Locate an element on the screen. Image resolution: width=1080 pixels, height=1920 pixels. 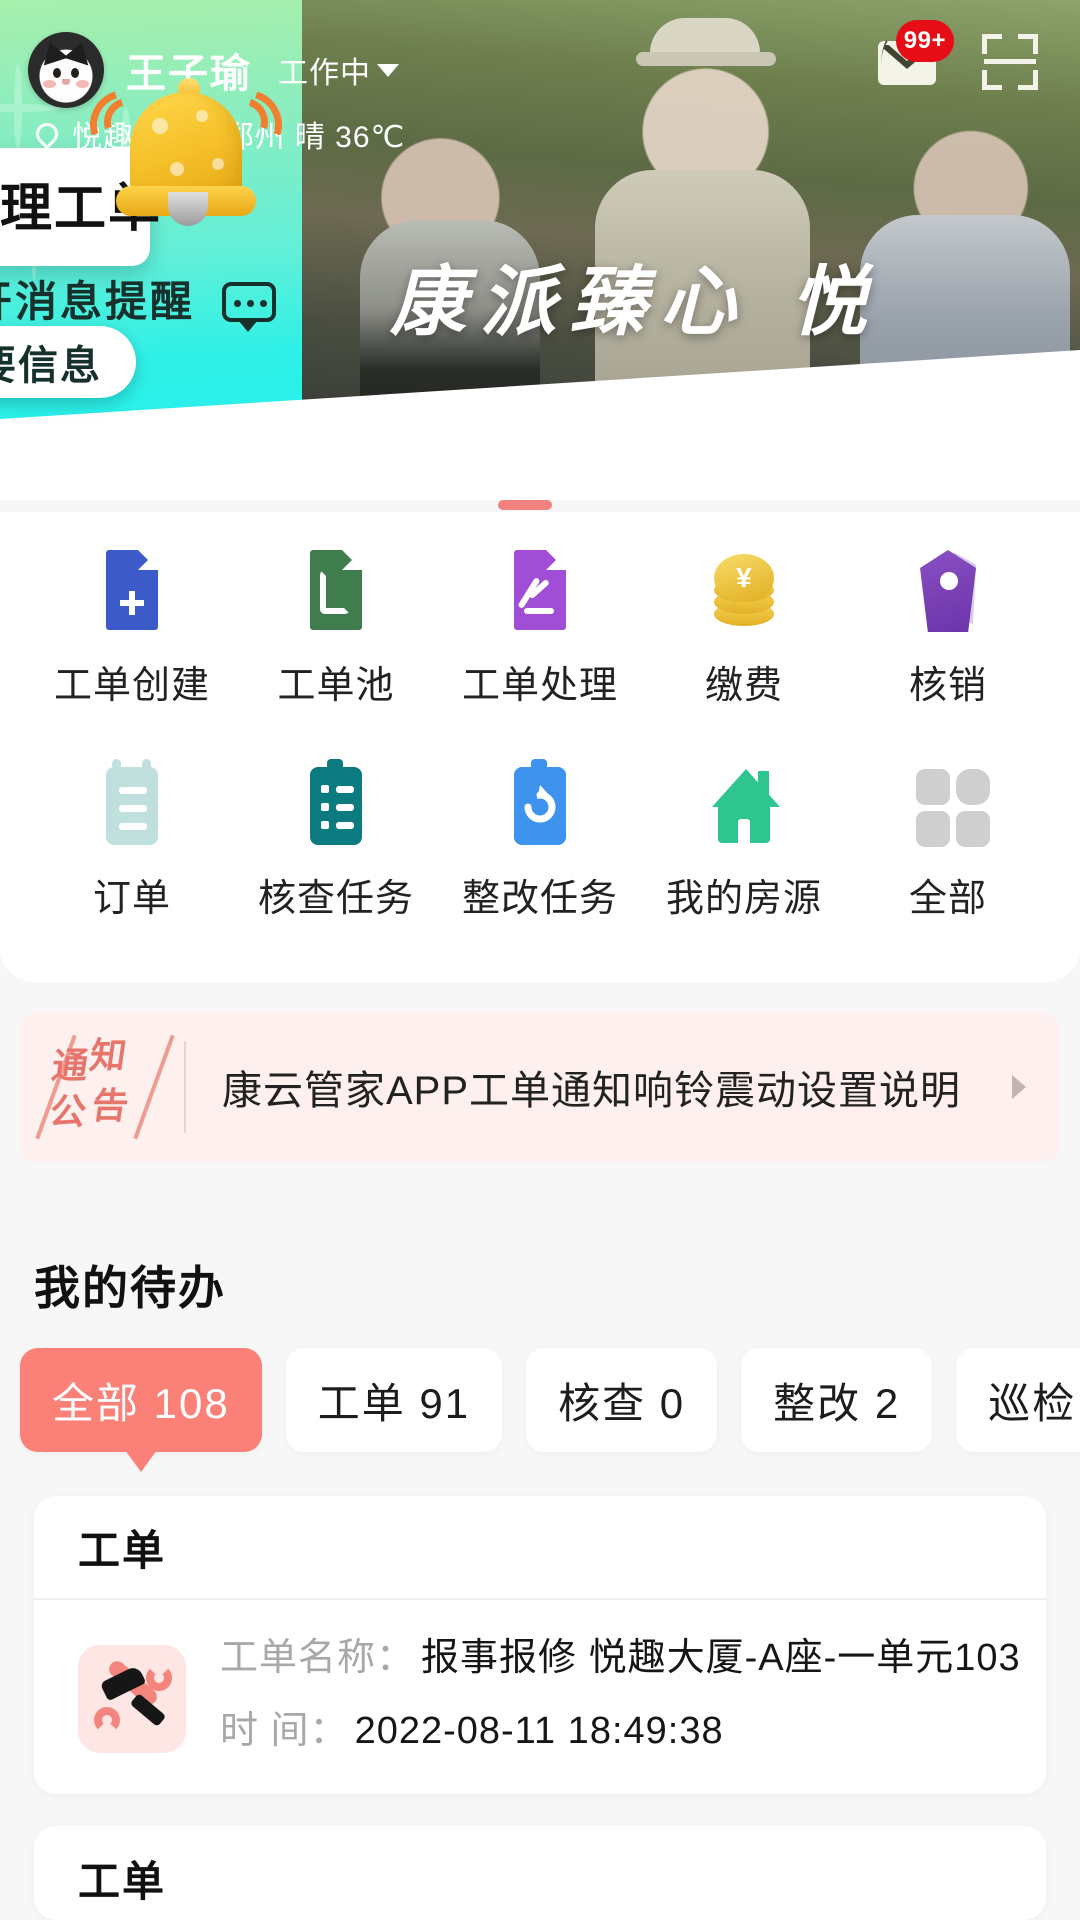
tab-work-order: 工单 91 is located at coordinates (394, 1400).